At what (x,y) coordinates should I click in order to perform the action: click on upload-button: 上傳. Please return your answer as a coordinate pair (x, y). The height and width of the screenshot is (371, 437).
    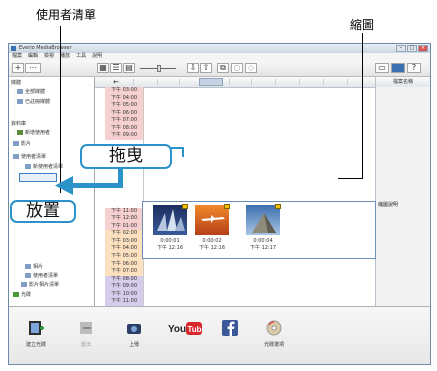
    Looking at the image, I should click on (134, 333).